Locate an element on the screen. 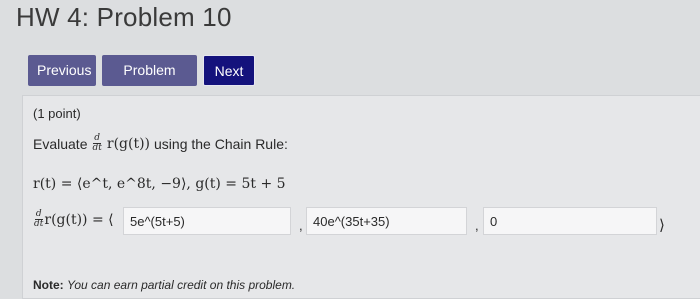  page-title: HW 4: Problem 10 is located at coordinates (124, 17).